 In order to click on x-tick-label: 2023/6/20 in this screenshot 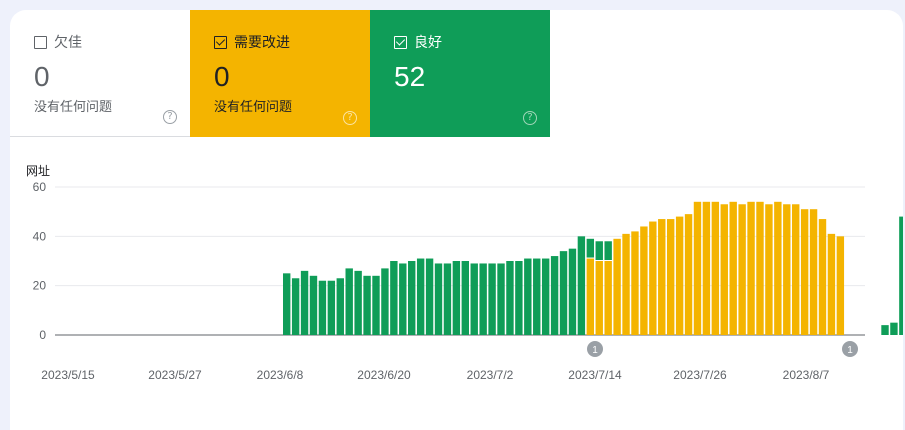, I will do `click(384, 375)`.